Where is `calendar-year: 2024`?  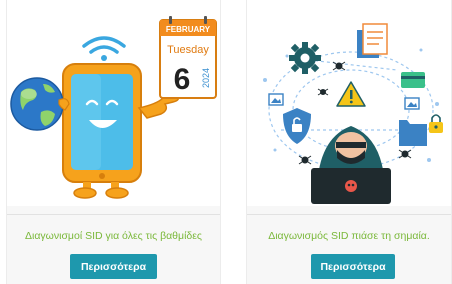
calendar-year: 2024 is located at coordinates (206, 78).